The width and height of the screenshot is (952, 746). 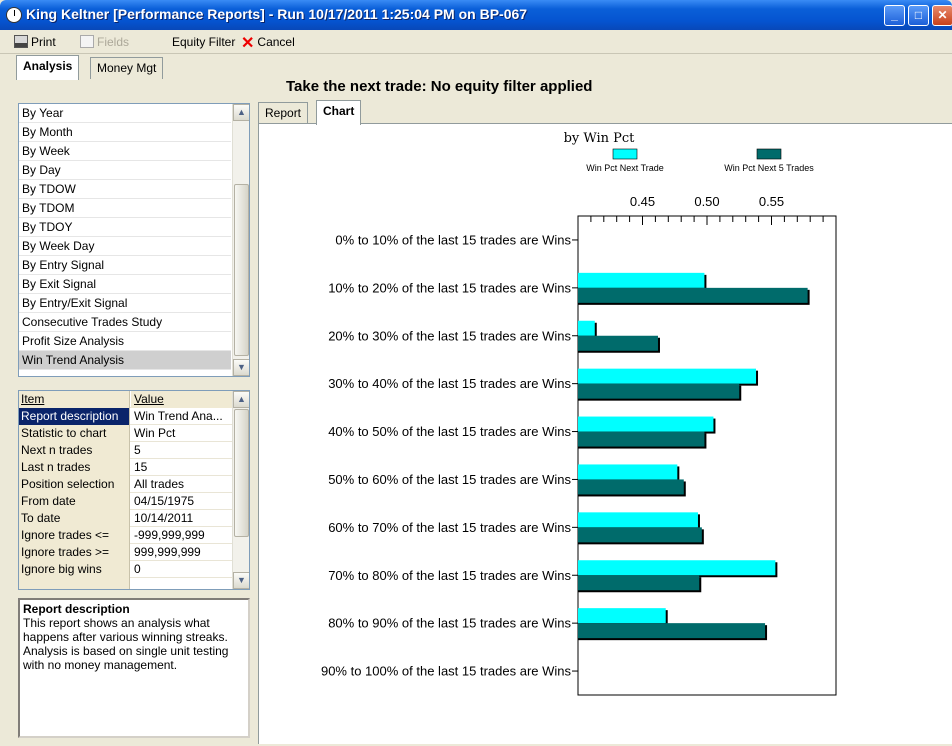 I want to click on list-item: By TDOY, so click(x=125, y=227).